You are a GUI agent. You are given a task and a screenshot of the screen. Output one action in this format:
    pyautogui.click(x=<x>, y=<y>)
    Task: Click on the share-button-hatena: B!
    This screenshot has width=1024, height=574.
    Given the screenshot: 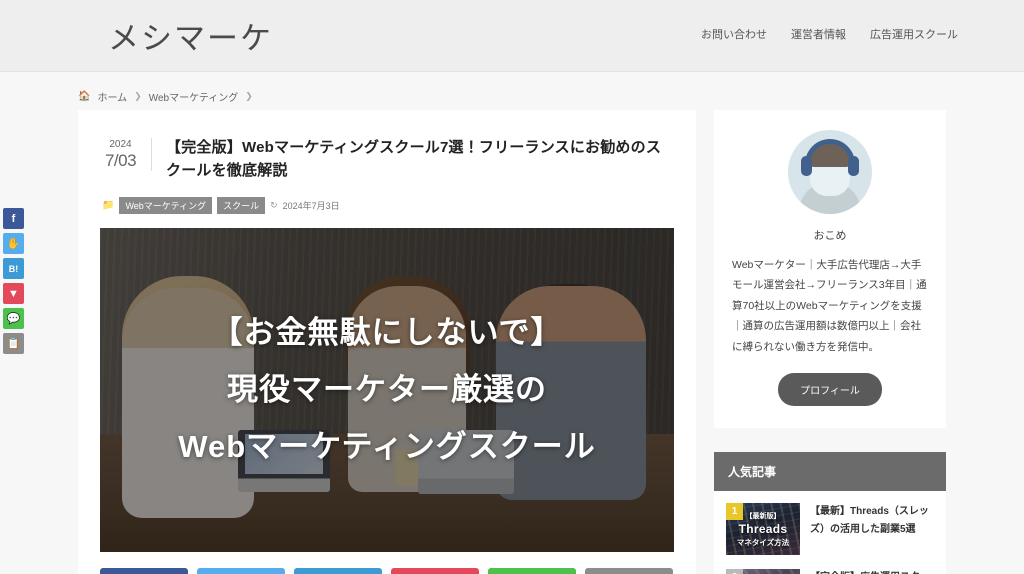 What is the action you would take?
    pyautogui.click(x=338, y=570)
    